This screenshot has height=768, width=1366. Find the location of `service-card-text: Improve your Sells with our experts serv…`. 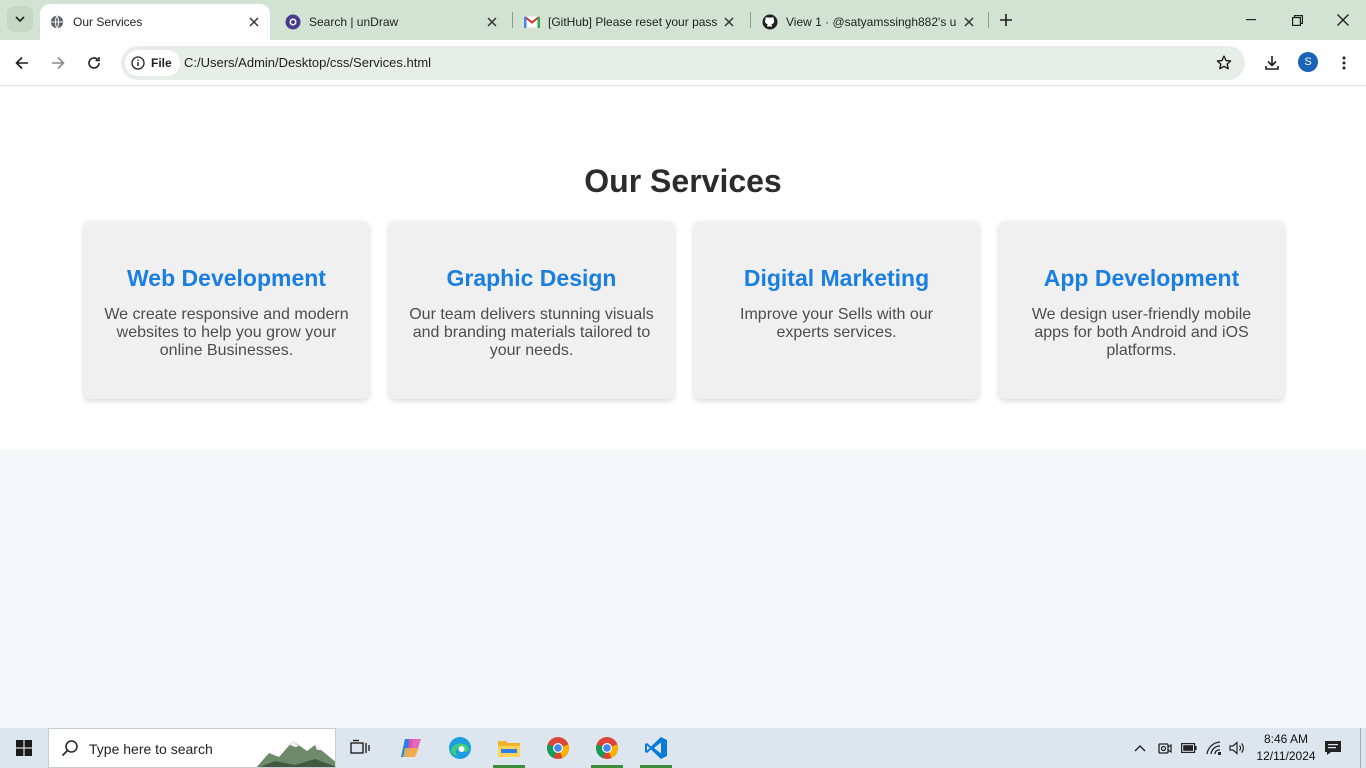

service-card-text: Improve your Sells with our experts serv… is located at coordinates (836, 323).